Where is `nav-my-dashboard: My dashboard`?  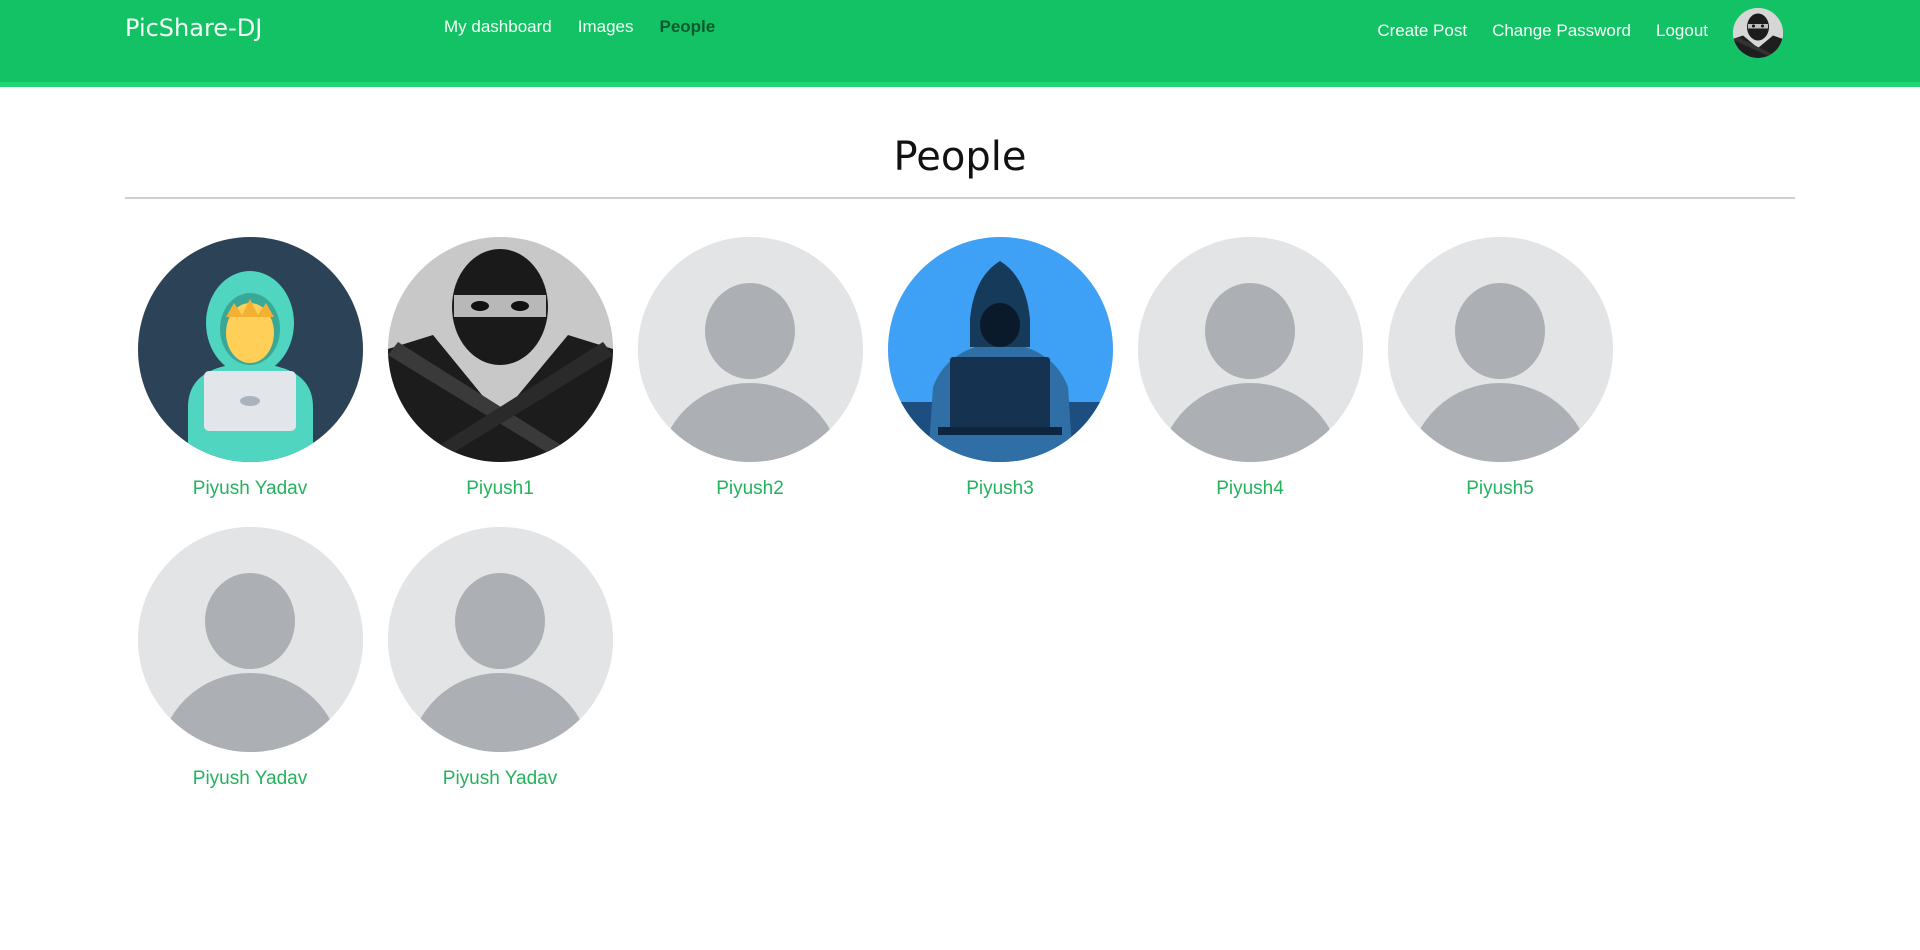 nav-my-dashboard: My dashboard is located at coordinates (498, 27).